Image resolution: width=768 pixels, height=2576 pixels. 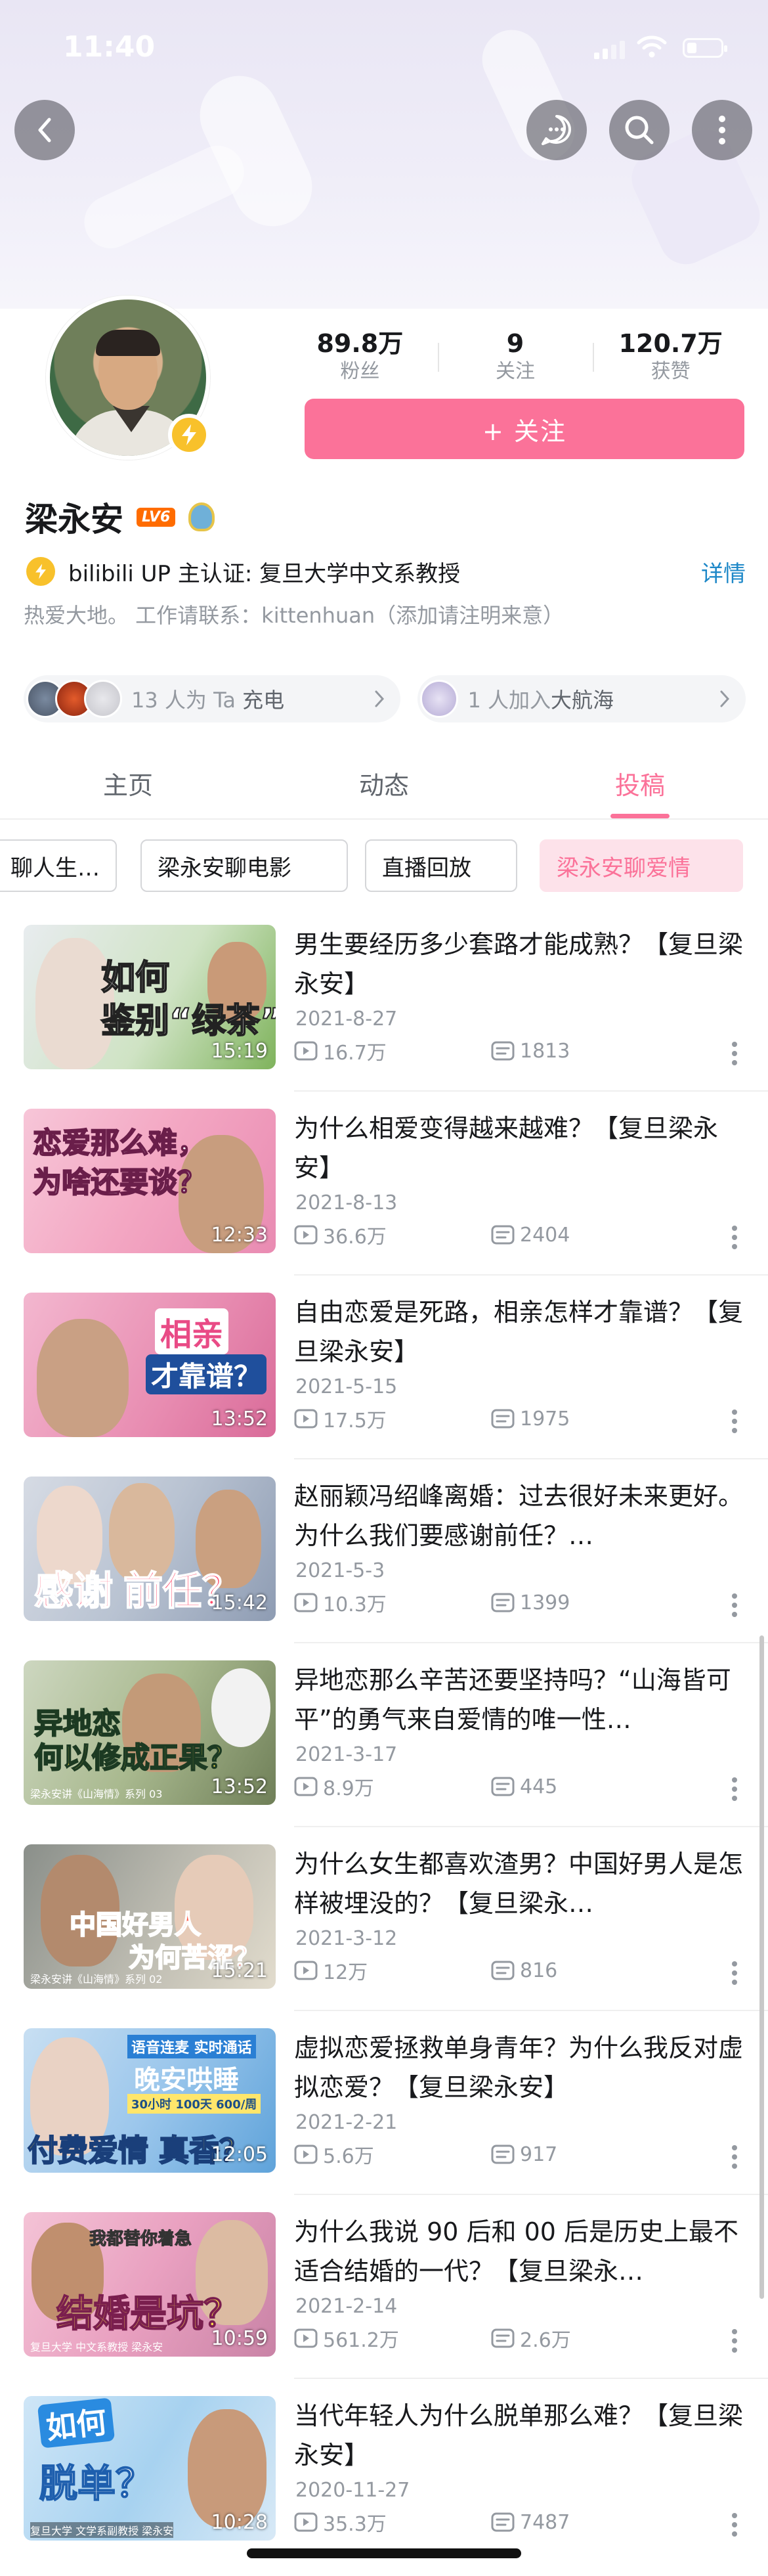 What do you see at coordinates (519, 2435) in the screenshot?
I see `video-title: 当代年轻人为什么脱单那么难？【复旦梁永安】` at bounding box center [519, 2435].